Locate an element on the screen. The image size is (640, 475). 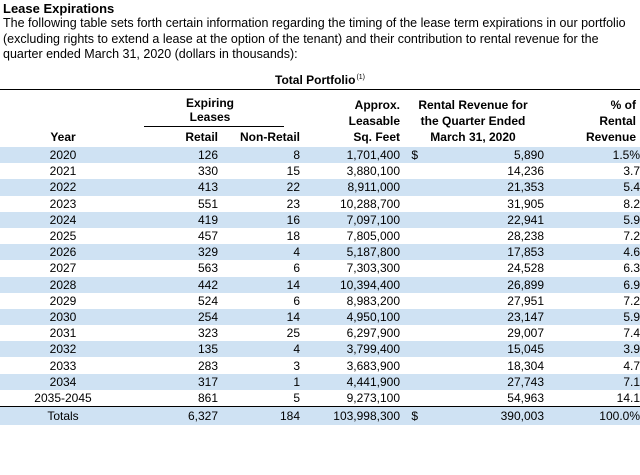
cell-dollar-sign: $ is located at coordinates (409, 415).